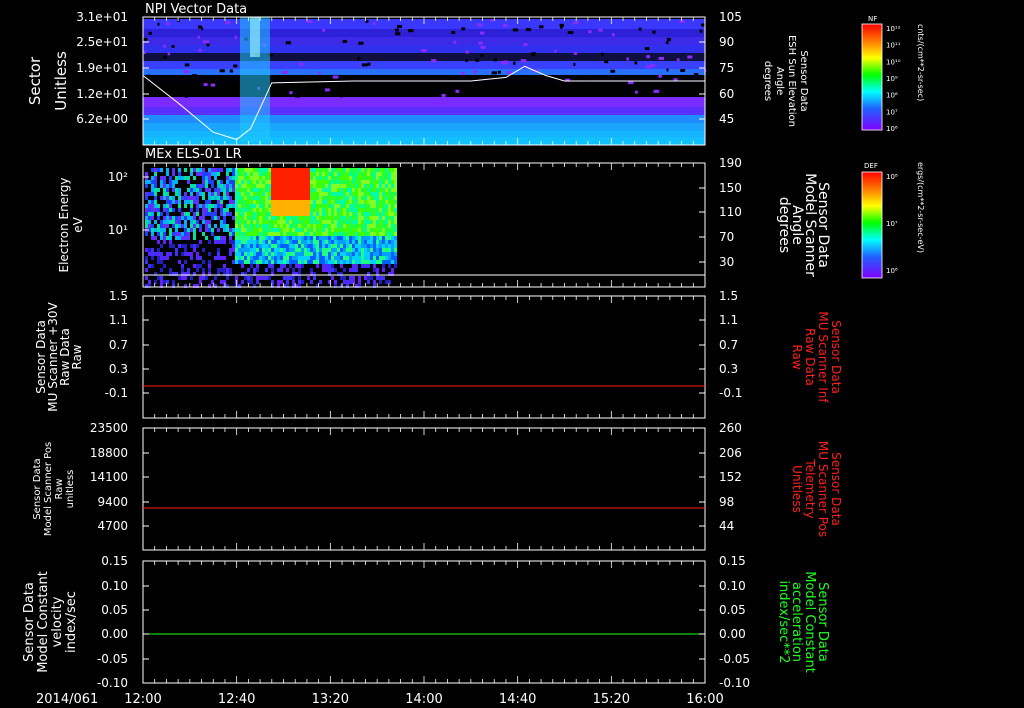 The image size is (1024, 708). Describe the element at coordinates (116, 393) in the screenshot. I see `left-tick-label: -0.1` at that location.